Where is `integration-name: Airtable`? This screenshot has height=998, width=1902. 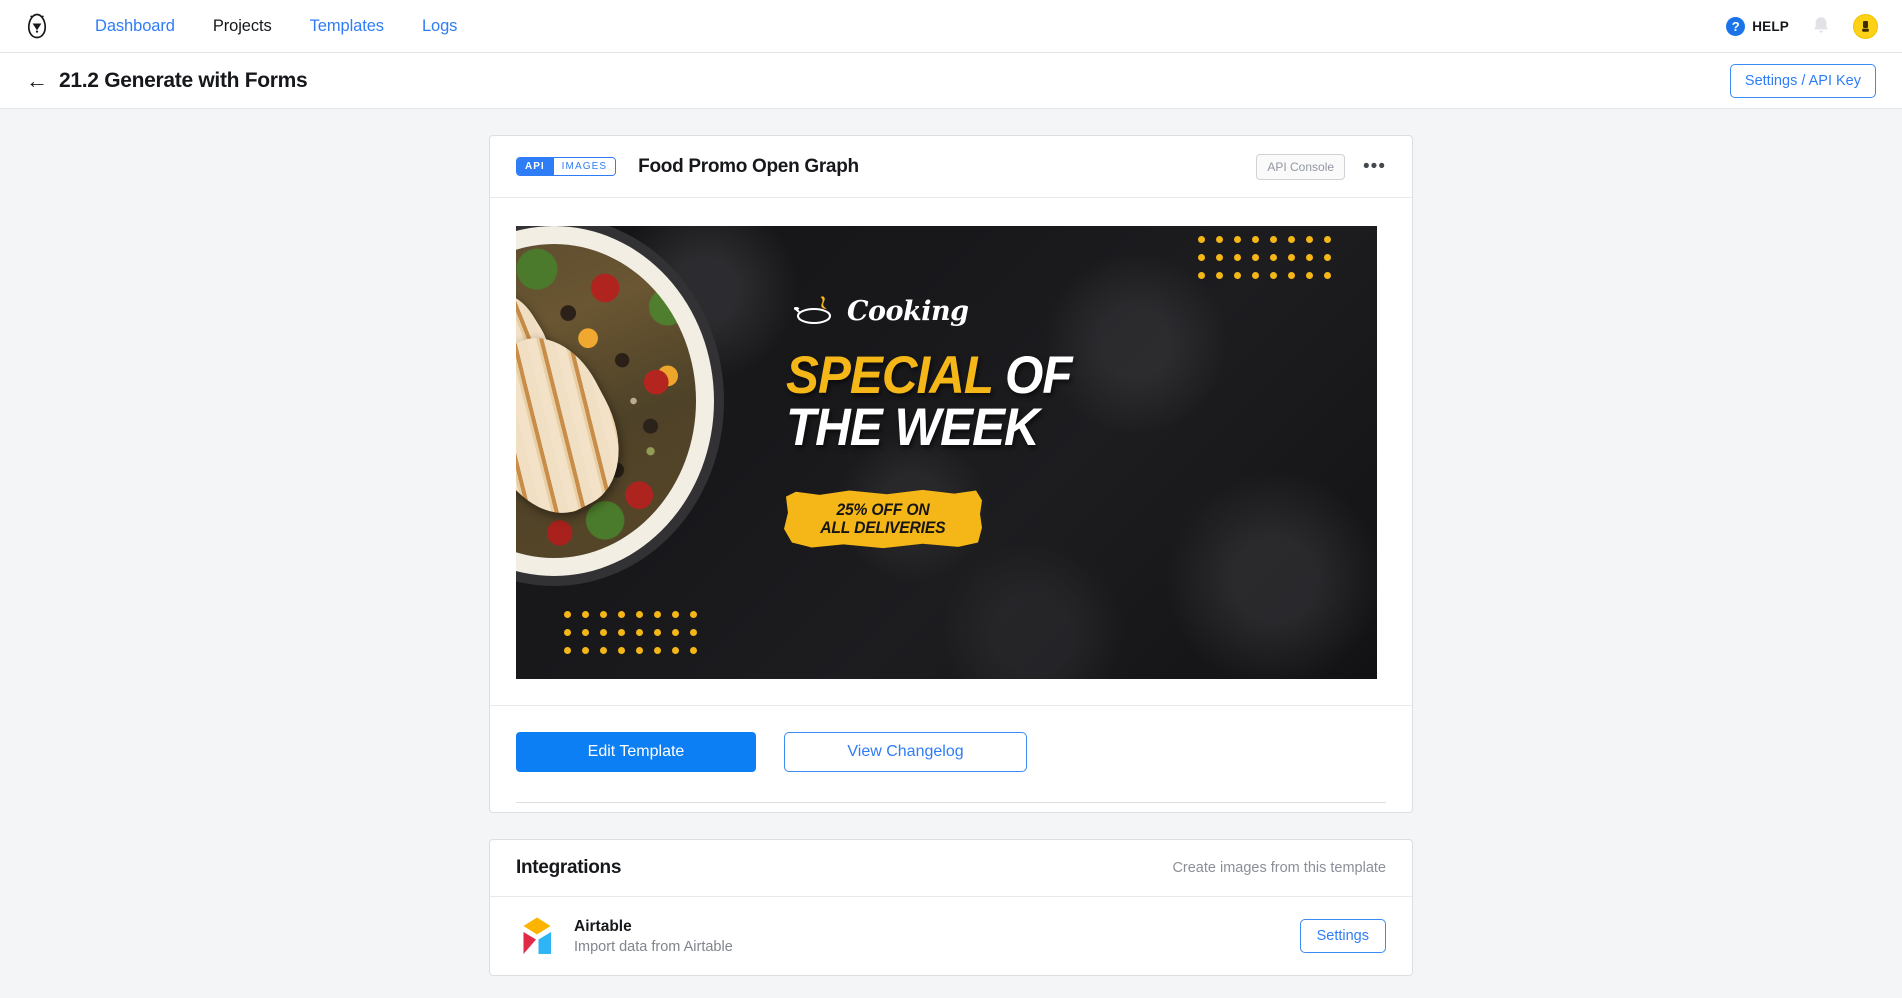 integration-name: Airtable is located at coordinates (603, 926).